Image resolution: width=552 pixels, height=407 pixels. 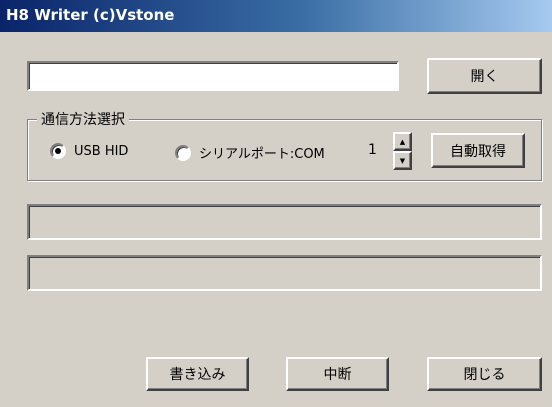 I want to click on spin-down-button: ▼, so click(x=402, y=160).